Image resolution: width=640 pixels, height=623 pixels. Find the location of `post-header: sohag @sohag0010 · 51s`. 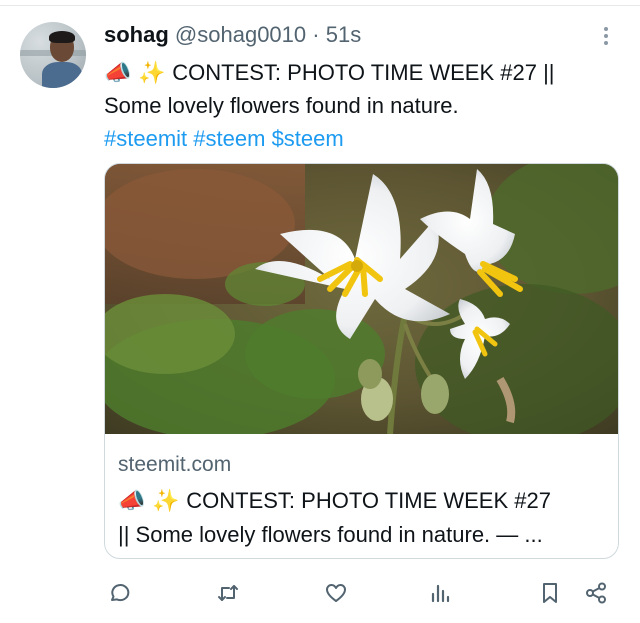

post-header: sohag @sohag0010 · 51s is located at coordinates (232, 35).